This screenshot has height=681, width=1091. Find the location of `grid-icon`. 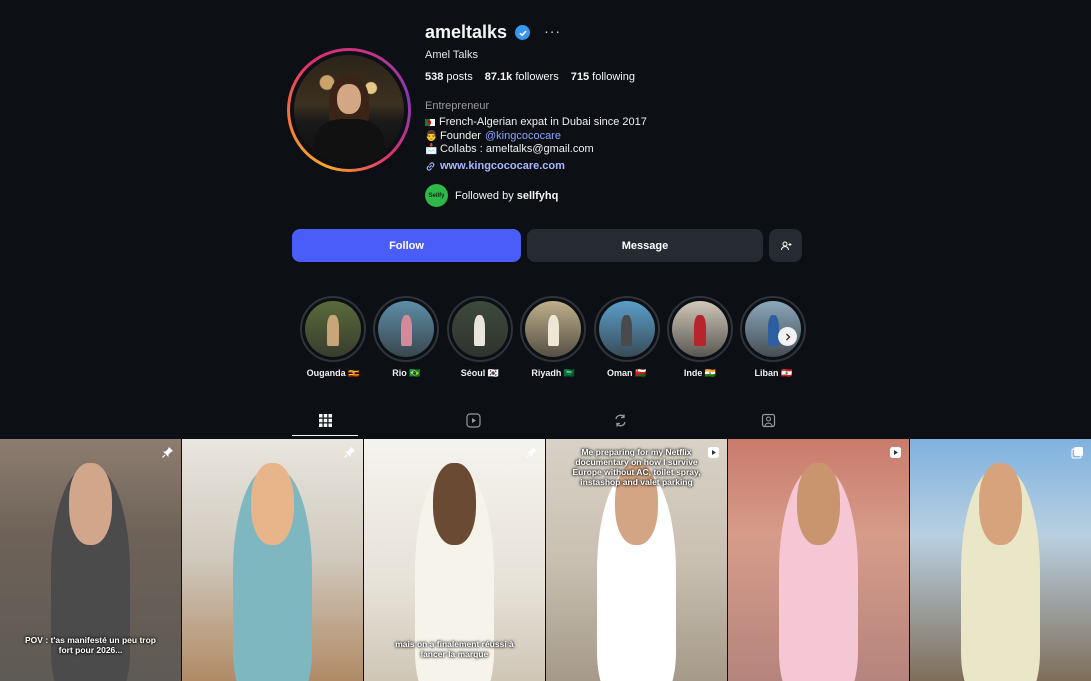

grid-icon is located at coordinates (325, 420).